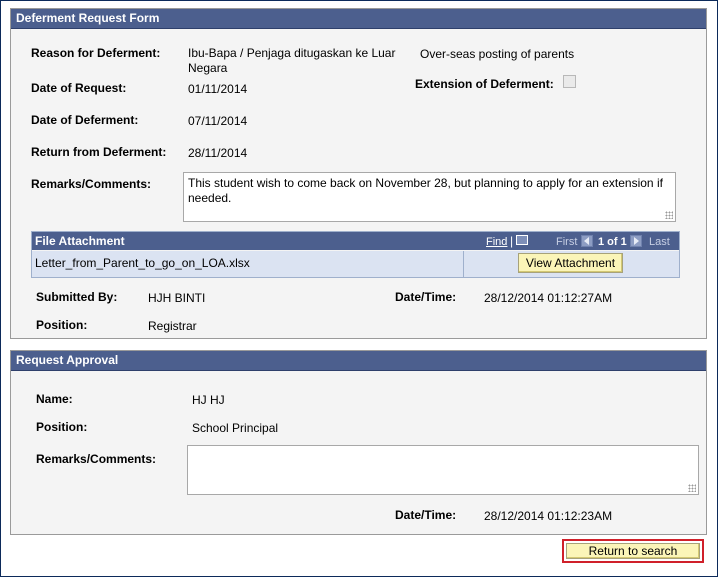  I want to click on reason-description: Over-seas posting of parents, so click(497, 54).